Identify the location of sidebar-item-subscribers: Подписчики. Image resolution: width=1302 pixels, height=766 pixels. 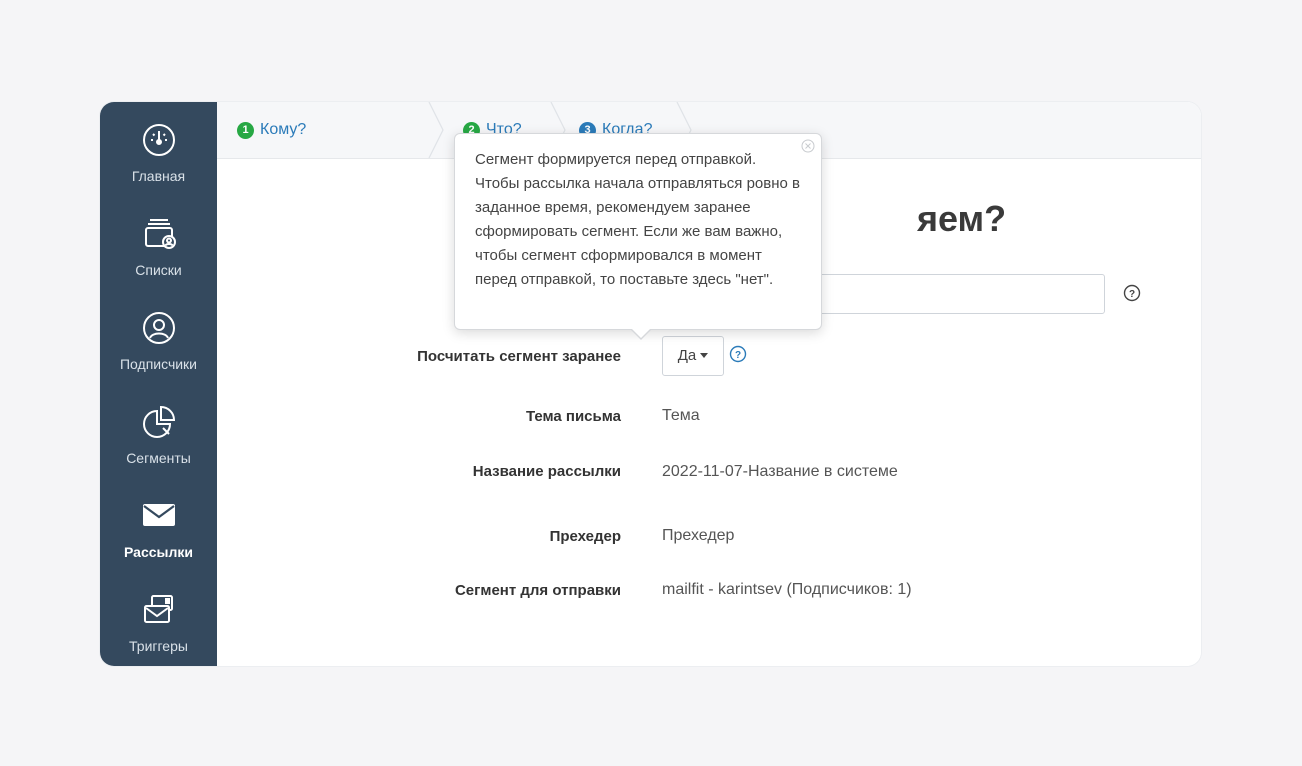
(158, 340).